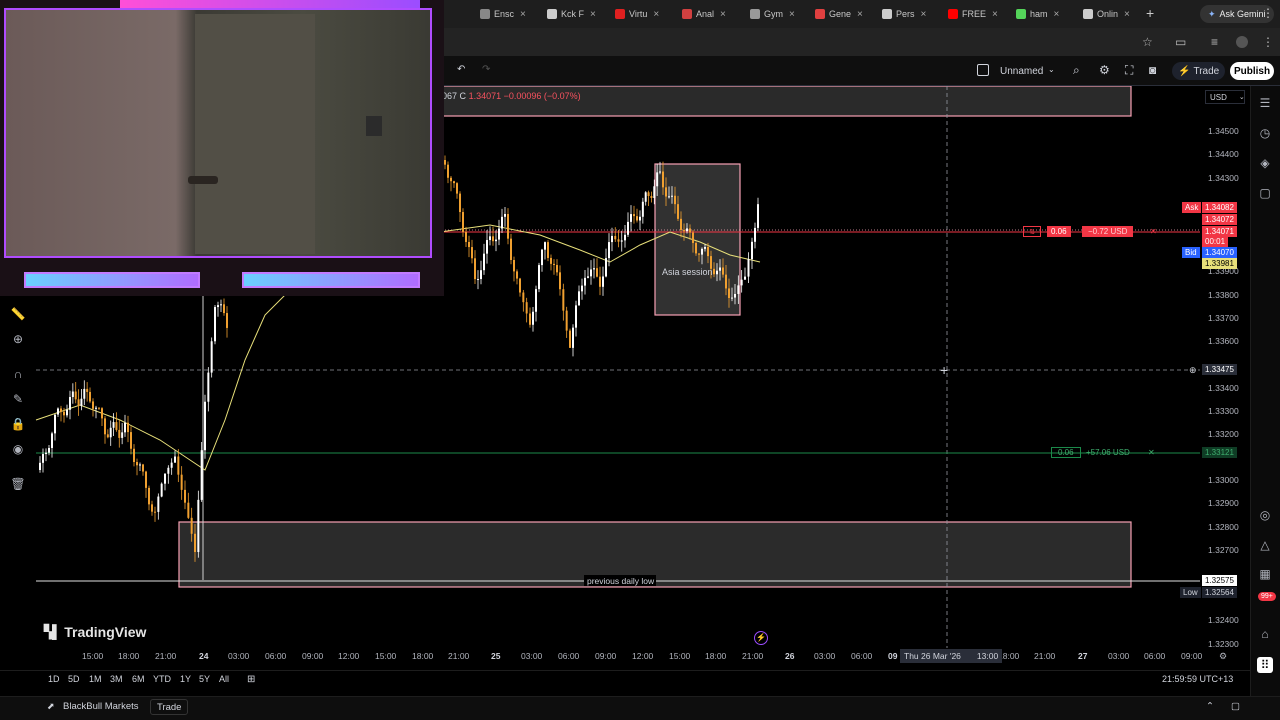 The height and width of the screenshot is (720, 1280). Describe the element at coordinates (1180, 42) in the screenshot. I see `cast-icon: ▭` at that location.